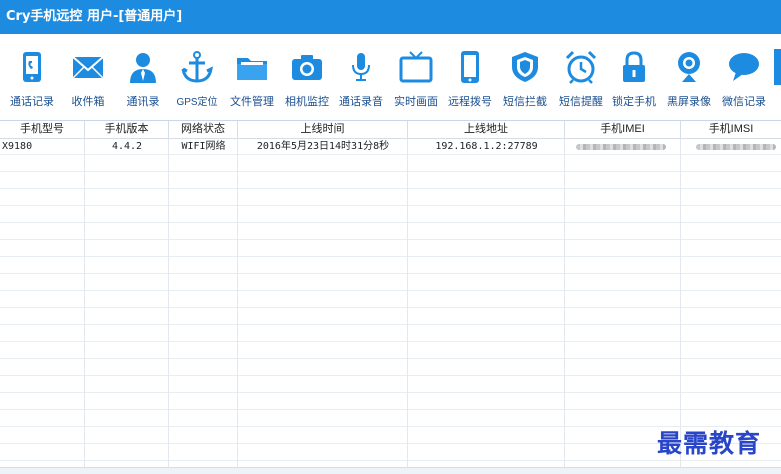 Image resolution: width=781 pixels, height=474 pixels. What do you see at coordinates (361, 67) in the screenshot?
I see `microphone-icon` at bounding box center [361, 67].